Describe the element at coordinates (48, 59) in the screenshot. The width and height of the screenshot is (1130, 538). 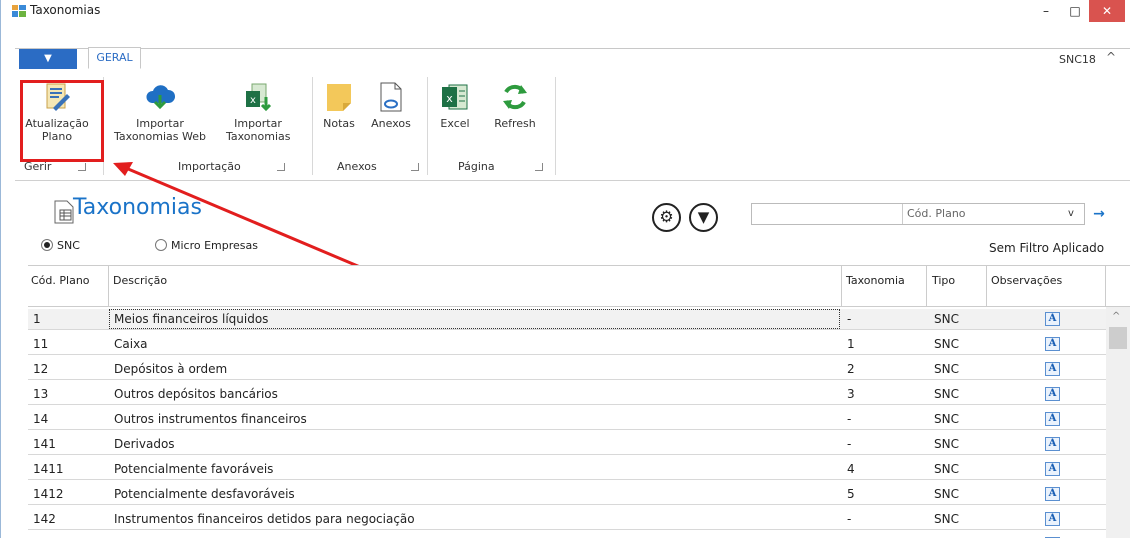
I see `file-menu-button: ▼` at that location.